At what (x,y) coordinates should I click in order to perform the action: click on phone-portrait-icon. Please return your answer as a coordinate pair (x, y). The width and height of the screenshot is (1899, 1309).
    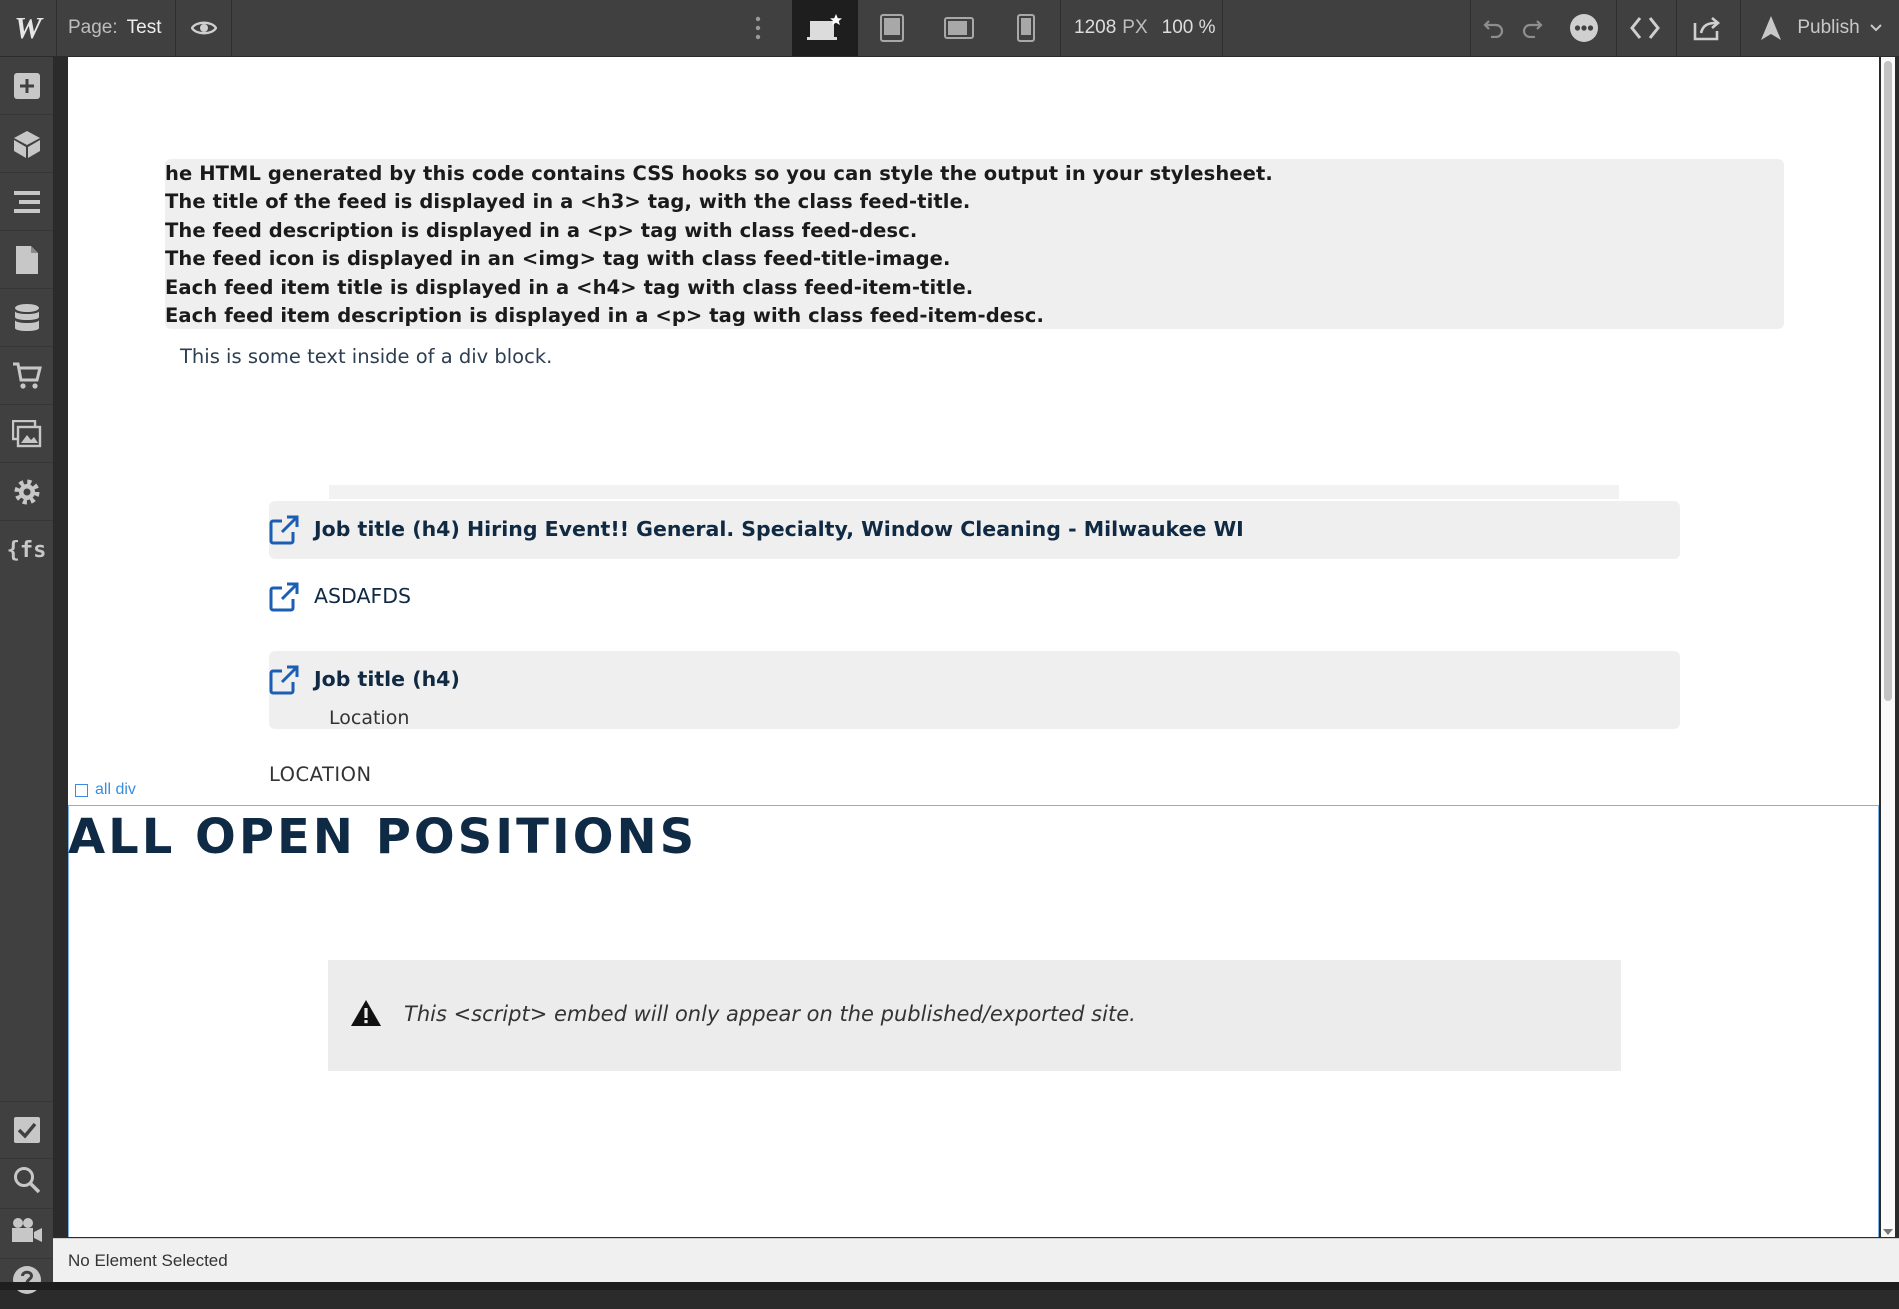
    Looking at the image, I should click on (1026, 28).